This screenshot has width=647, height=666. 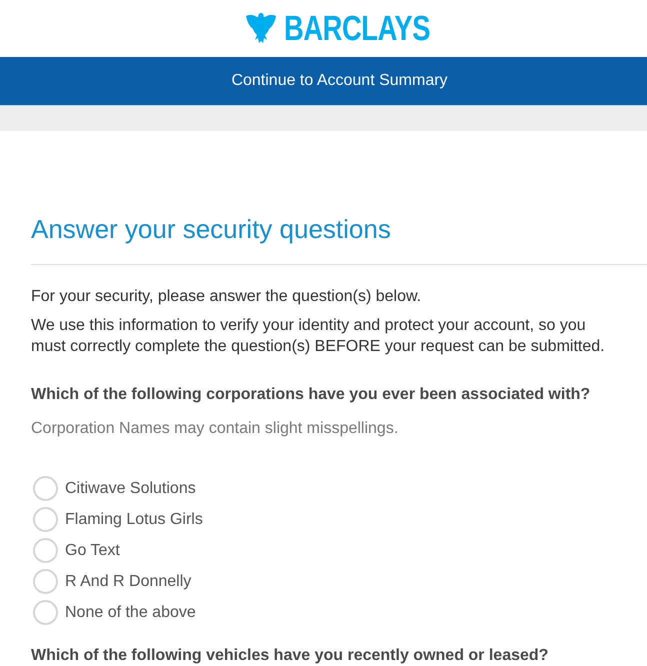 What do you see at coordinates (92, 550) in the screenshot?
I see `option-label: Go Text` at bounding box center [92, 550].